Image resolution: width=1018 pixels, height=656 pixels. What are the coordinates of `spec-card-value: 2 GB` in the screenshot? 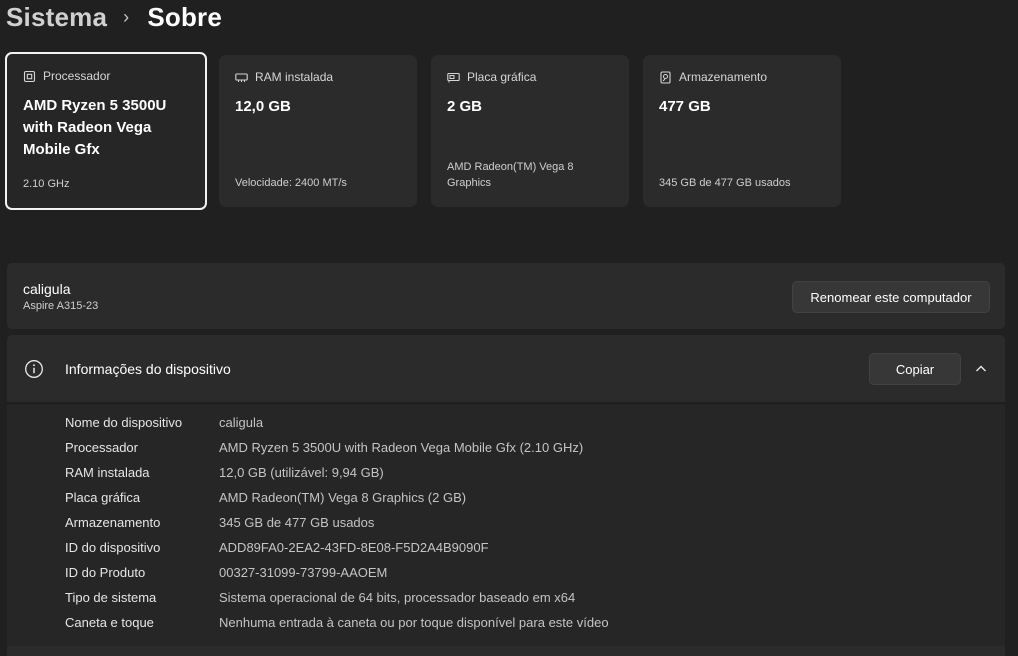 It's located at (465, 106).